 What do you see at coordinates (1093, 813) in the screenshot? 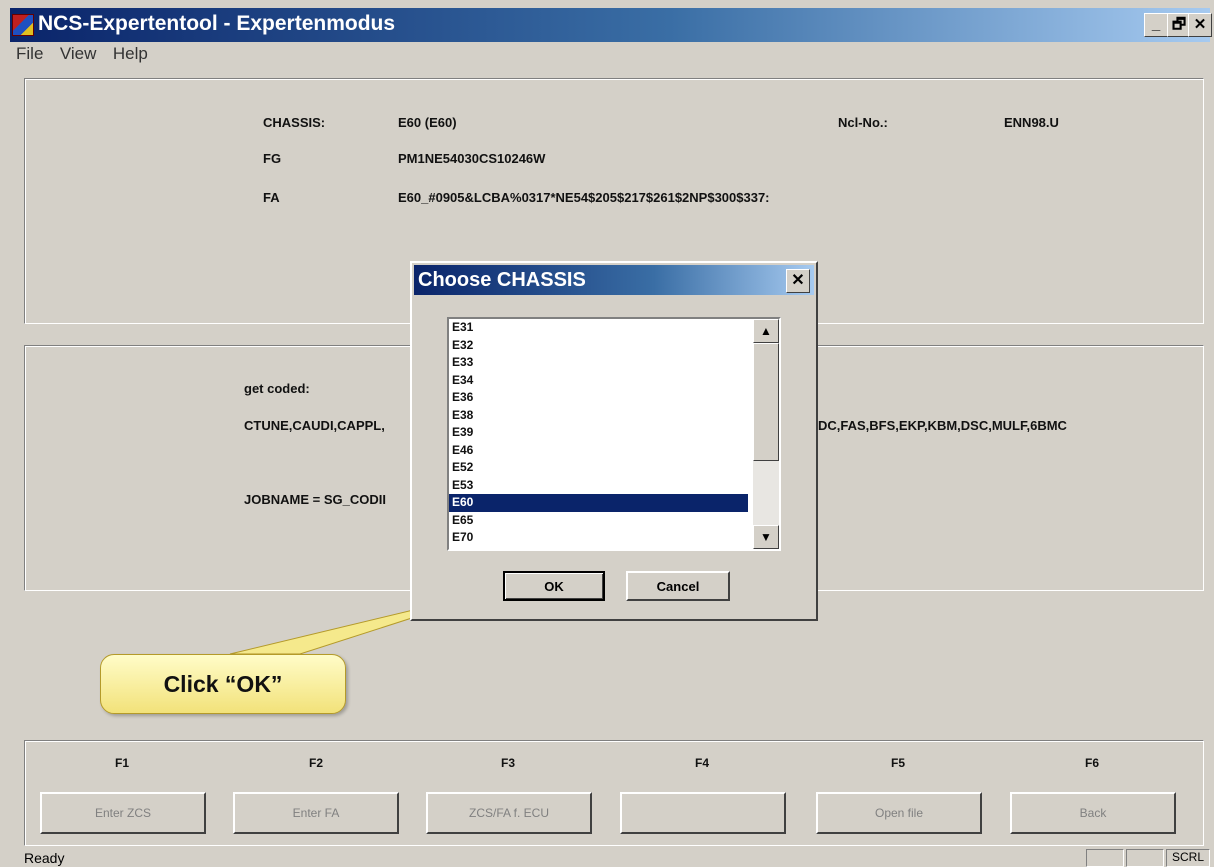
I see `back-button: Back` at bounding box center [1093, 813].